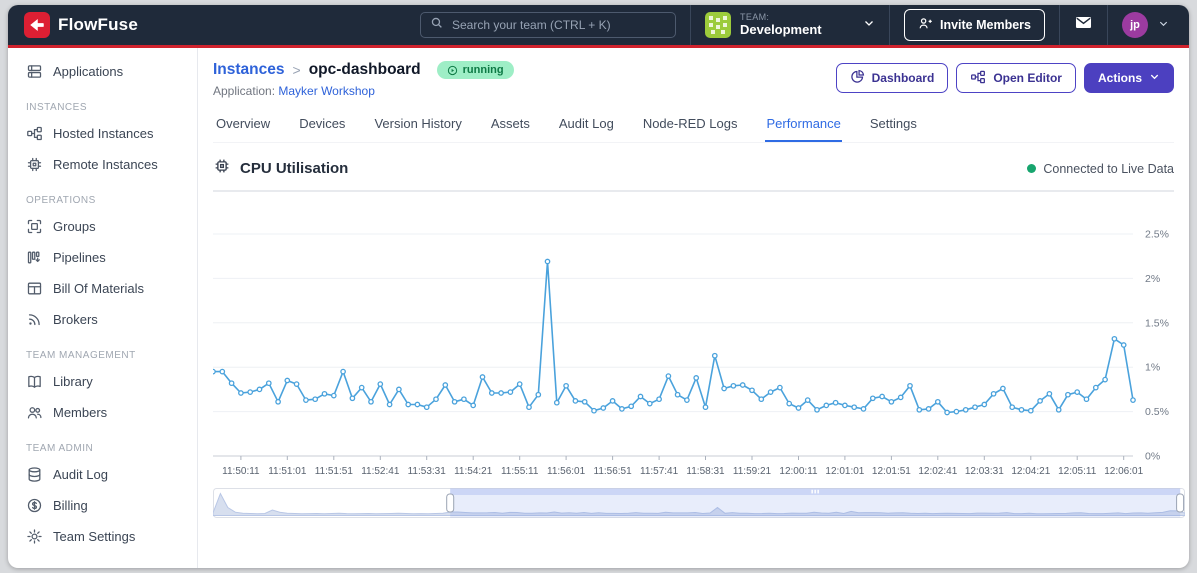 The width and height of the screenshot is (1197, 573). What do you see at coordinates (102, 474) in the screenshot?
I see `sidebar-item-audit-log: Audit Log` at bounding box center [102, 474].